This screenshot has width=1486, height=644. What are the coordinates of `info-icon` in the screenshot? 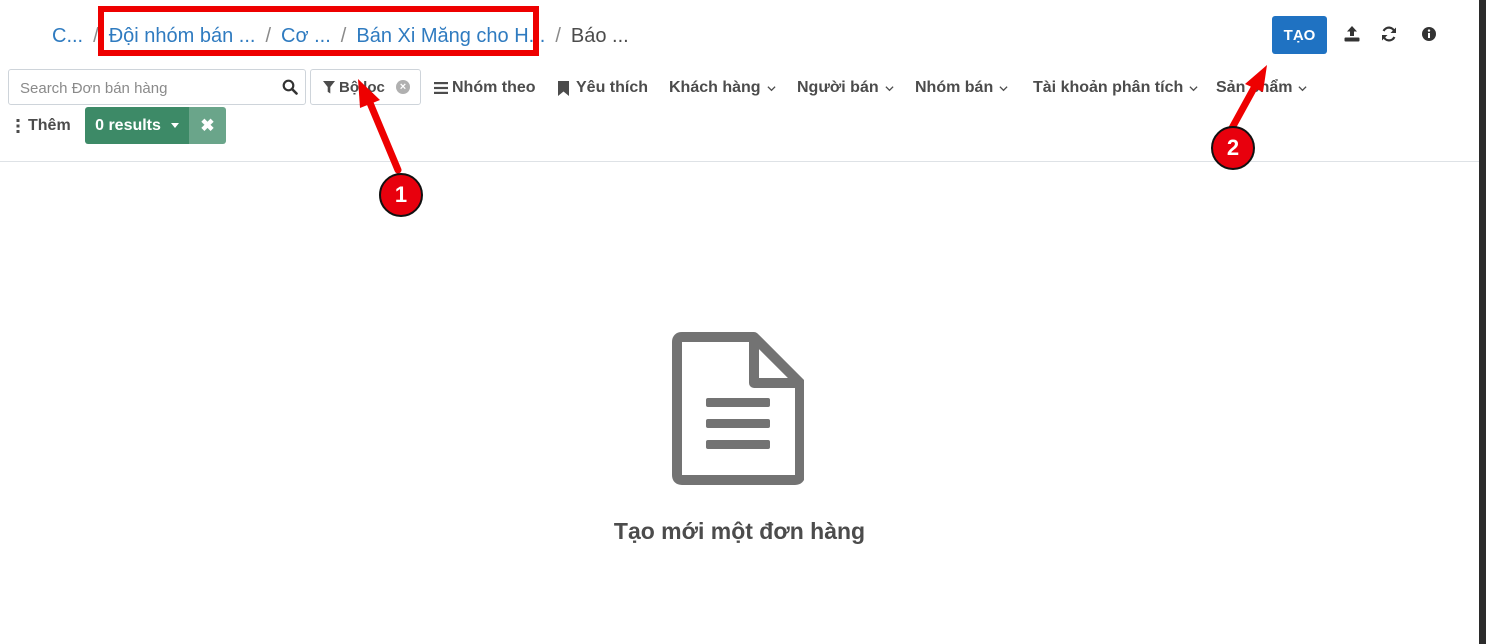 It's located at (1429, 34).